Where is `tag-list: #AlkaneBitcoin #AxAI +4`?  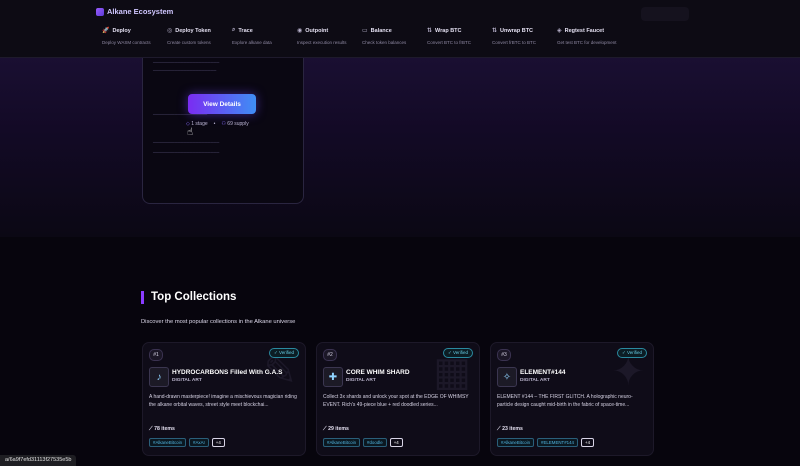
tag-list: #AlkaneBitcoin #AxAI +4 is located at coordinates (187, 442).